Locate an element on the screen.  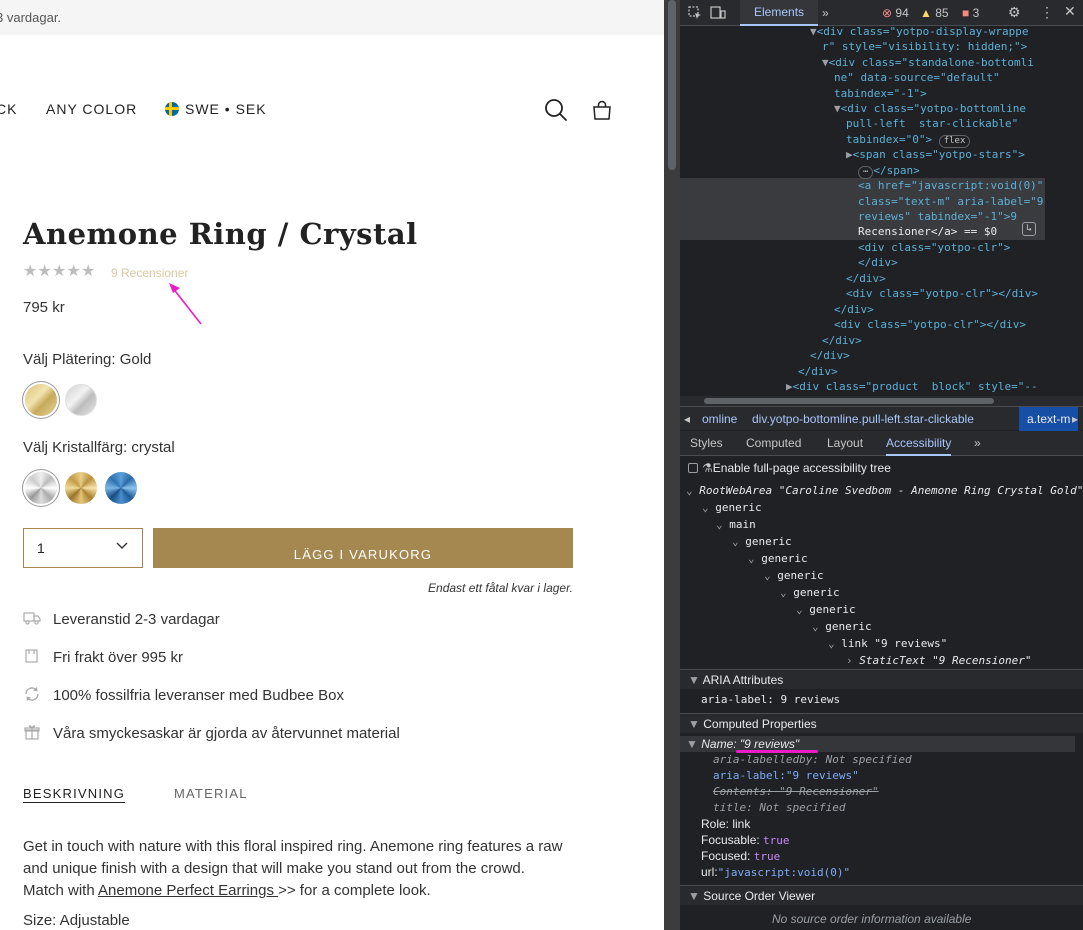
tab-styles: Styles is located at coordinates (706, 443).